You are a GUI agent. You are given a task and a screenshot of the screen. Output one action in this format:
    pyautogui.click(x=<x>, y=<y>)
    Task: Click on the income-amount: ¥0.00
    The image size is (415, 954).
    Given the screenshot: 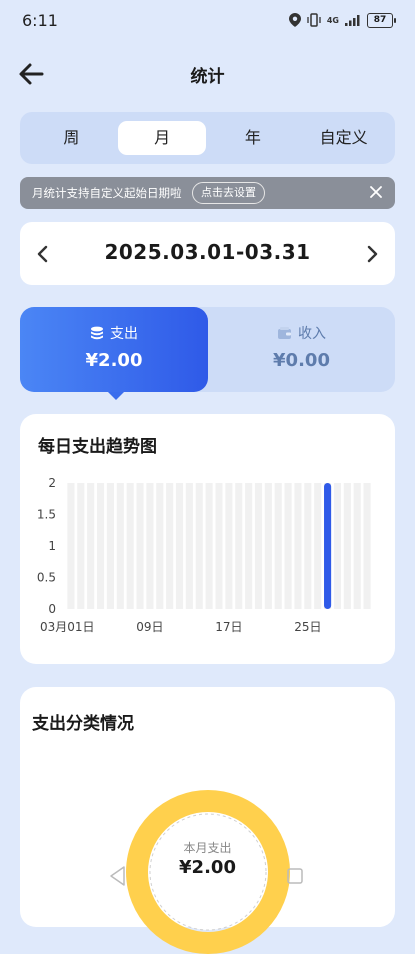 What is the action you would take?
    pyautogui.click(x=301, y=360)
    